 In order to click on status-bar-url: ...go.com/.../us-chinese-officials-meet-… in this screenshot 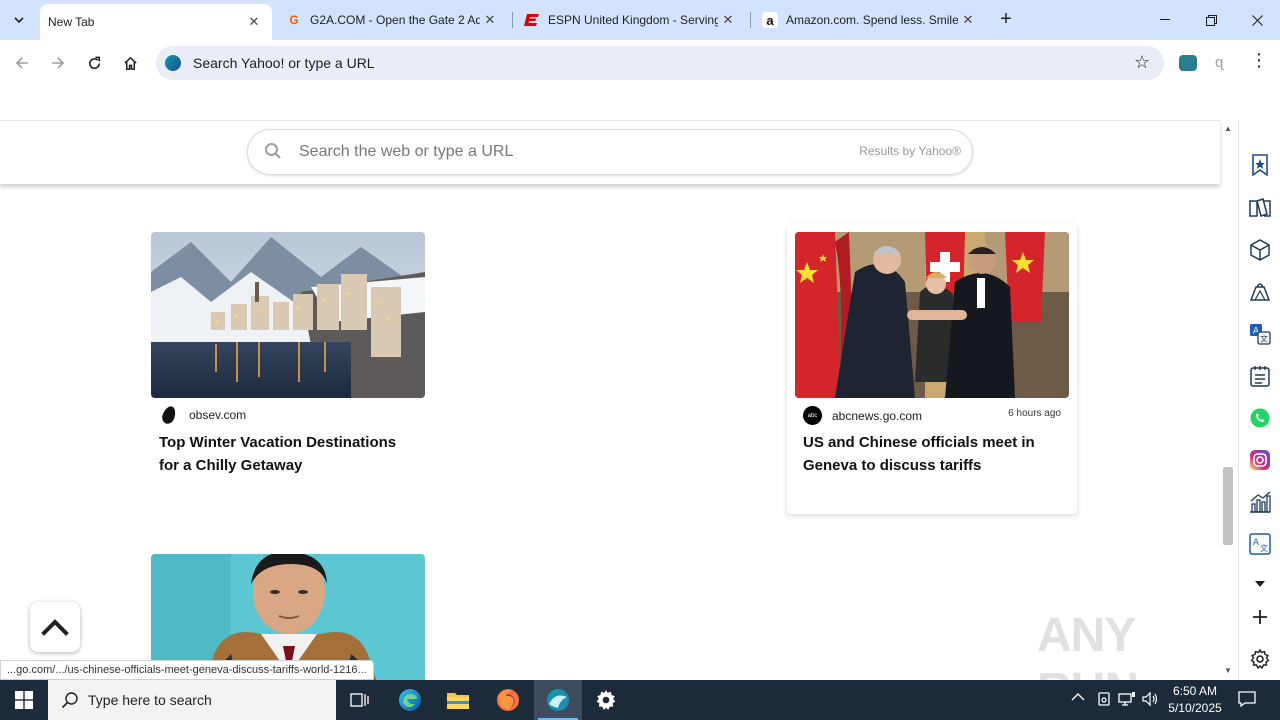, I will do `click(187, 670)`.